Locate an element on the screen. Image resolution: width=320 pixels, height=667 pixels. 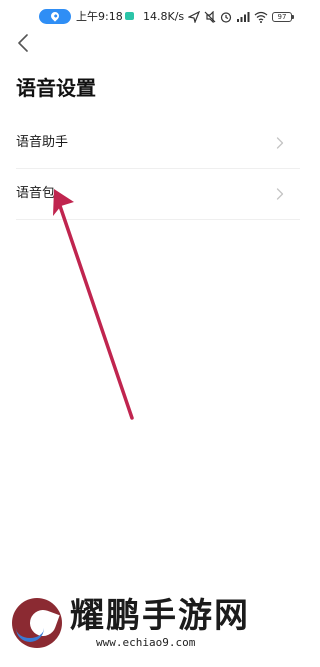
wifi-icon is located at coordinates (261, 17).